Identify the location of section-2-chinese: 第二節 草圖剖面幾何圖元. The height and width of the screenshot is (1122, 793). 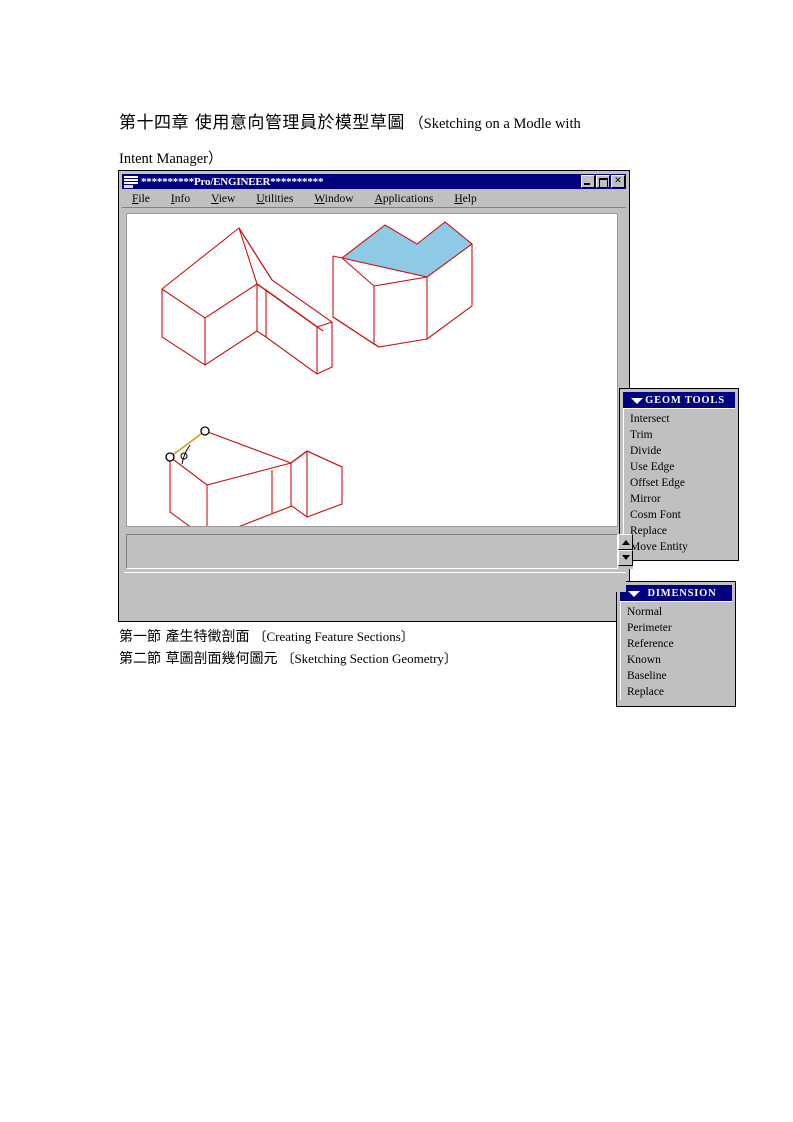
(198, 659).